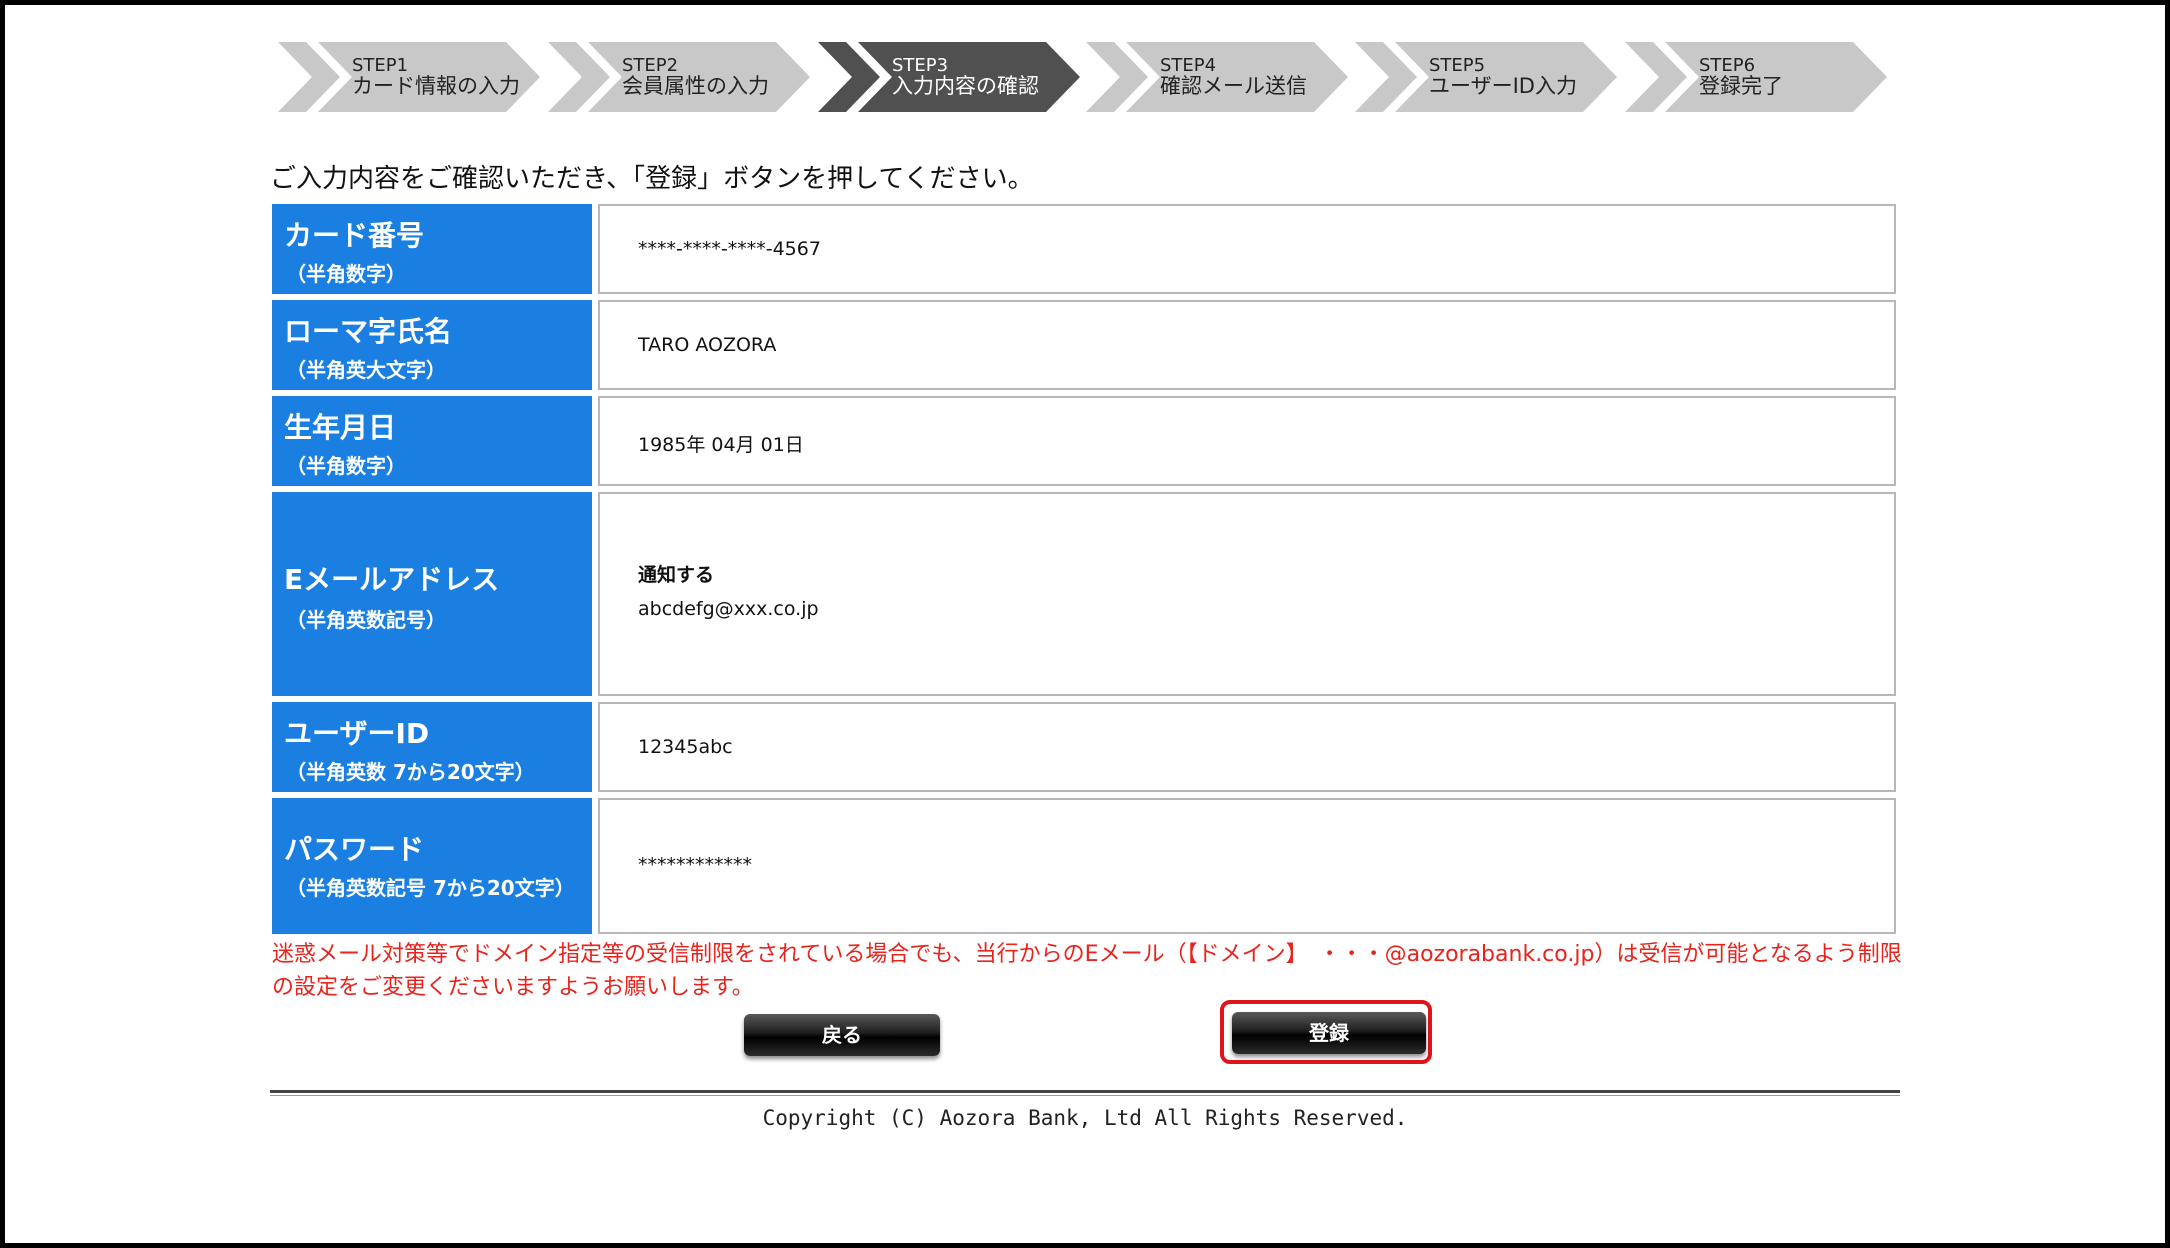 This screenshot has height=1248, width=2170. I want to click on row-user-id: ユーザーID （半角英数 7から20文字） 12345abc, so click(1084, 747).